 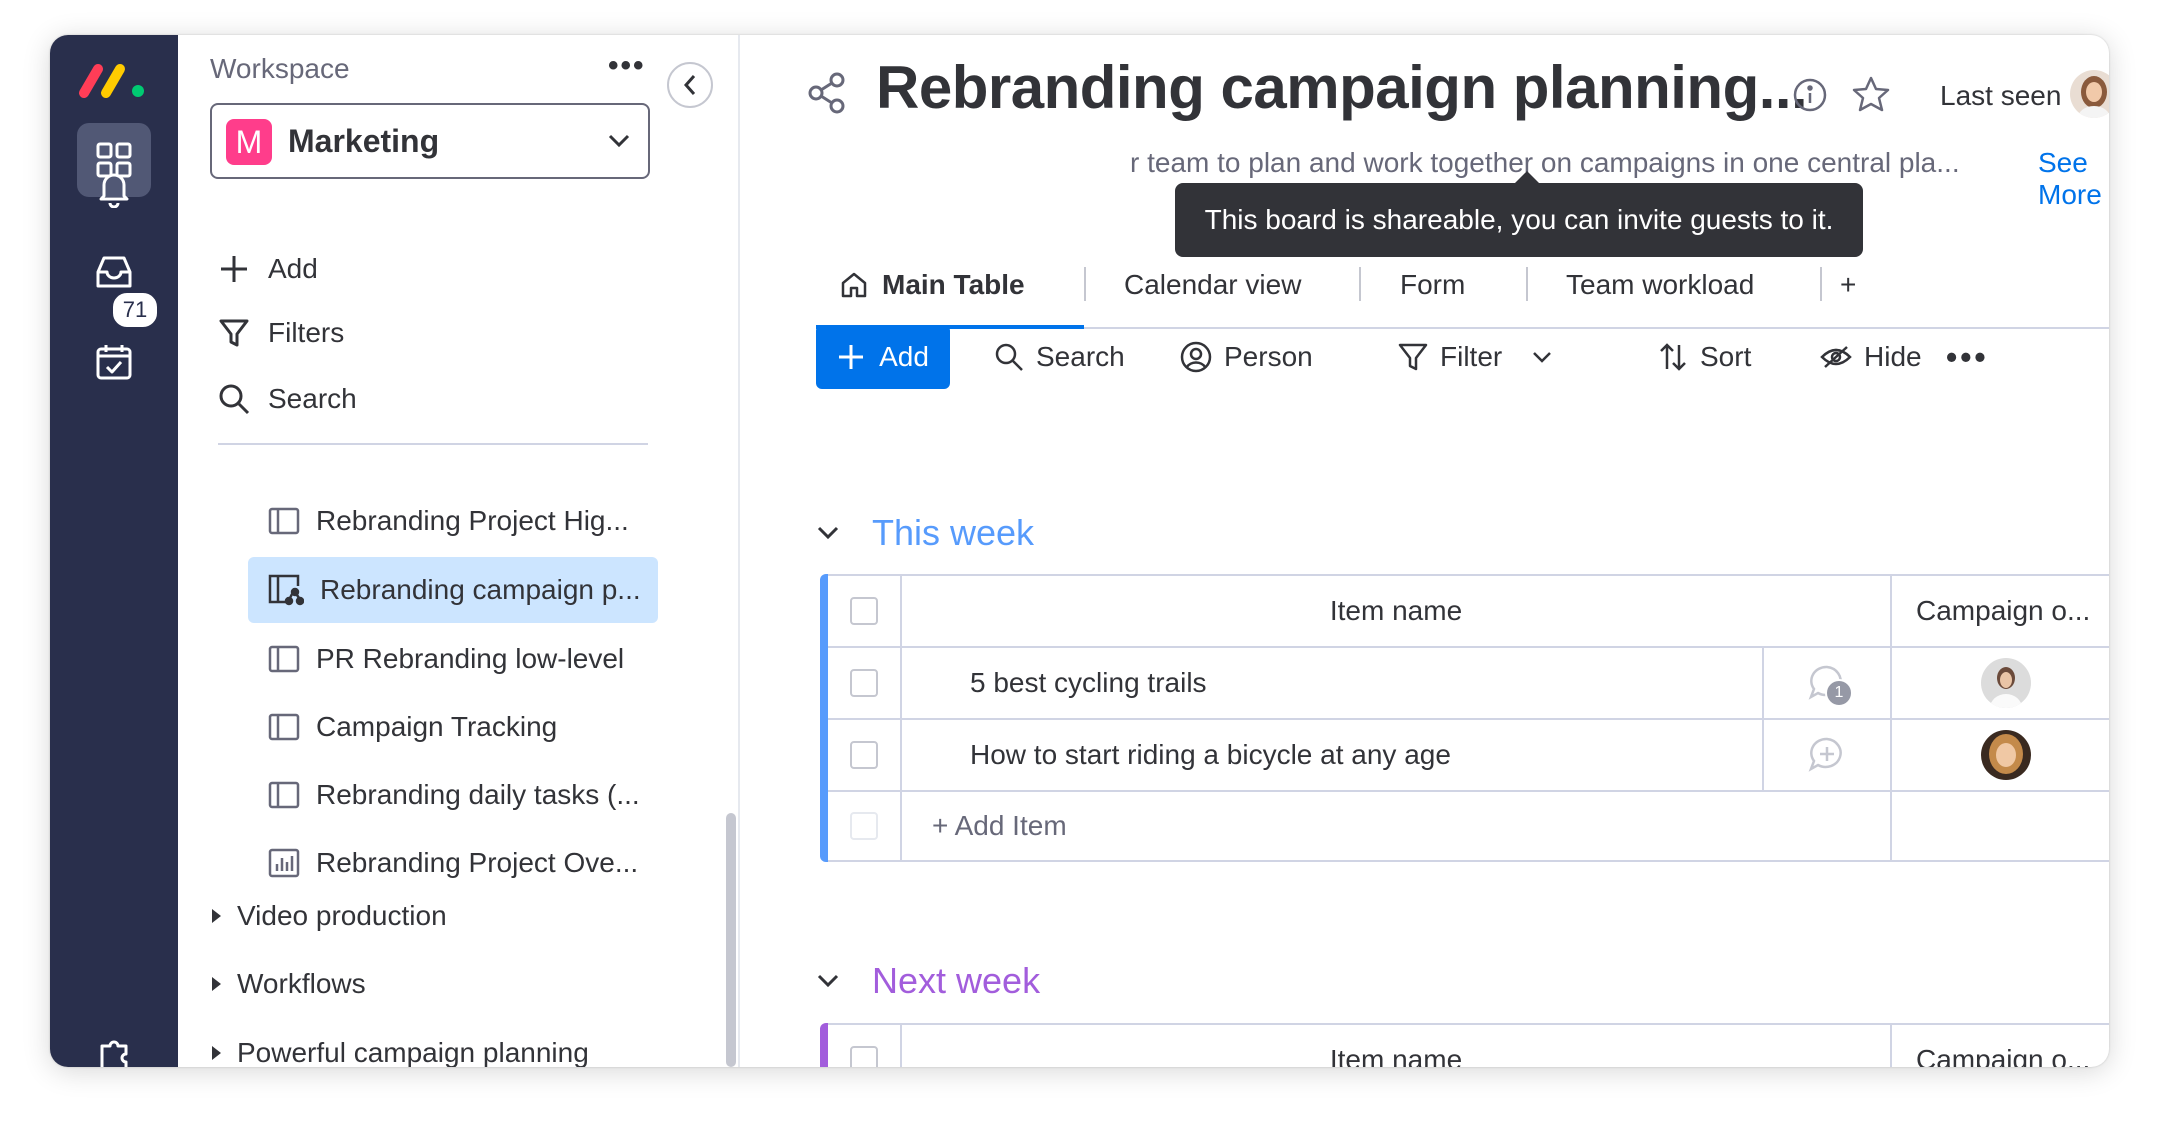 I want to click on workspace-selector: M Marketing, so click(x=430, y=141).